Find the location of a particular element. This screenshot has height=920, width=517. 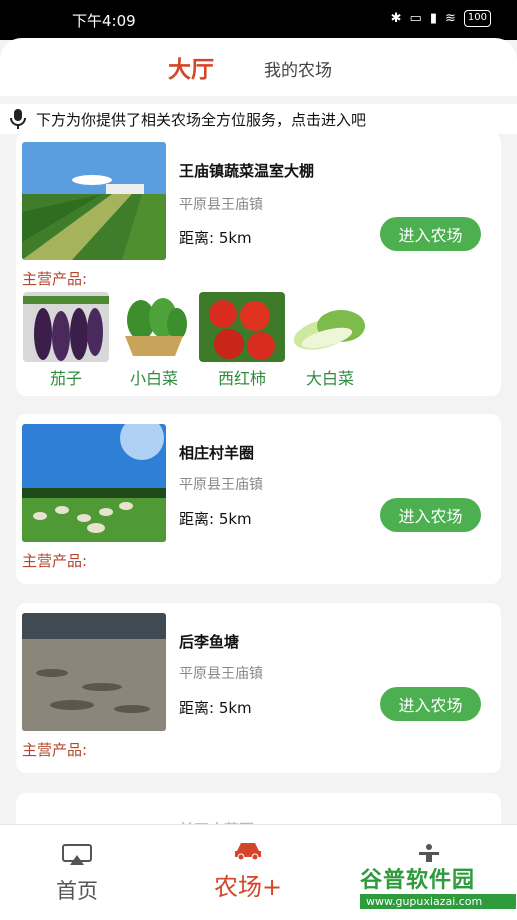

farm-image-sheep is located at coordinates (94, 483).